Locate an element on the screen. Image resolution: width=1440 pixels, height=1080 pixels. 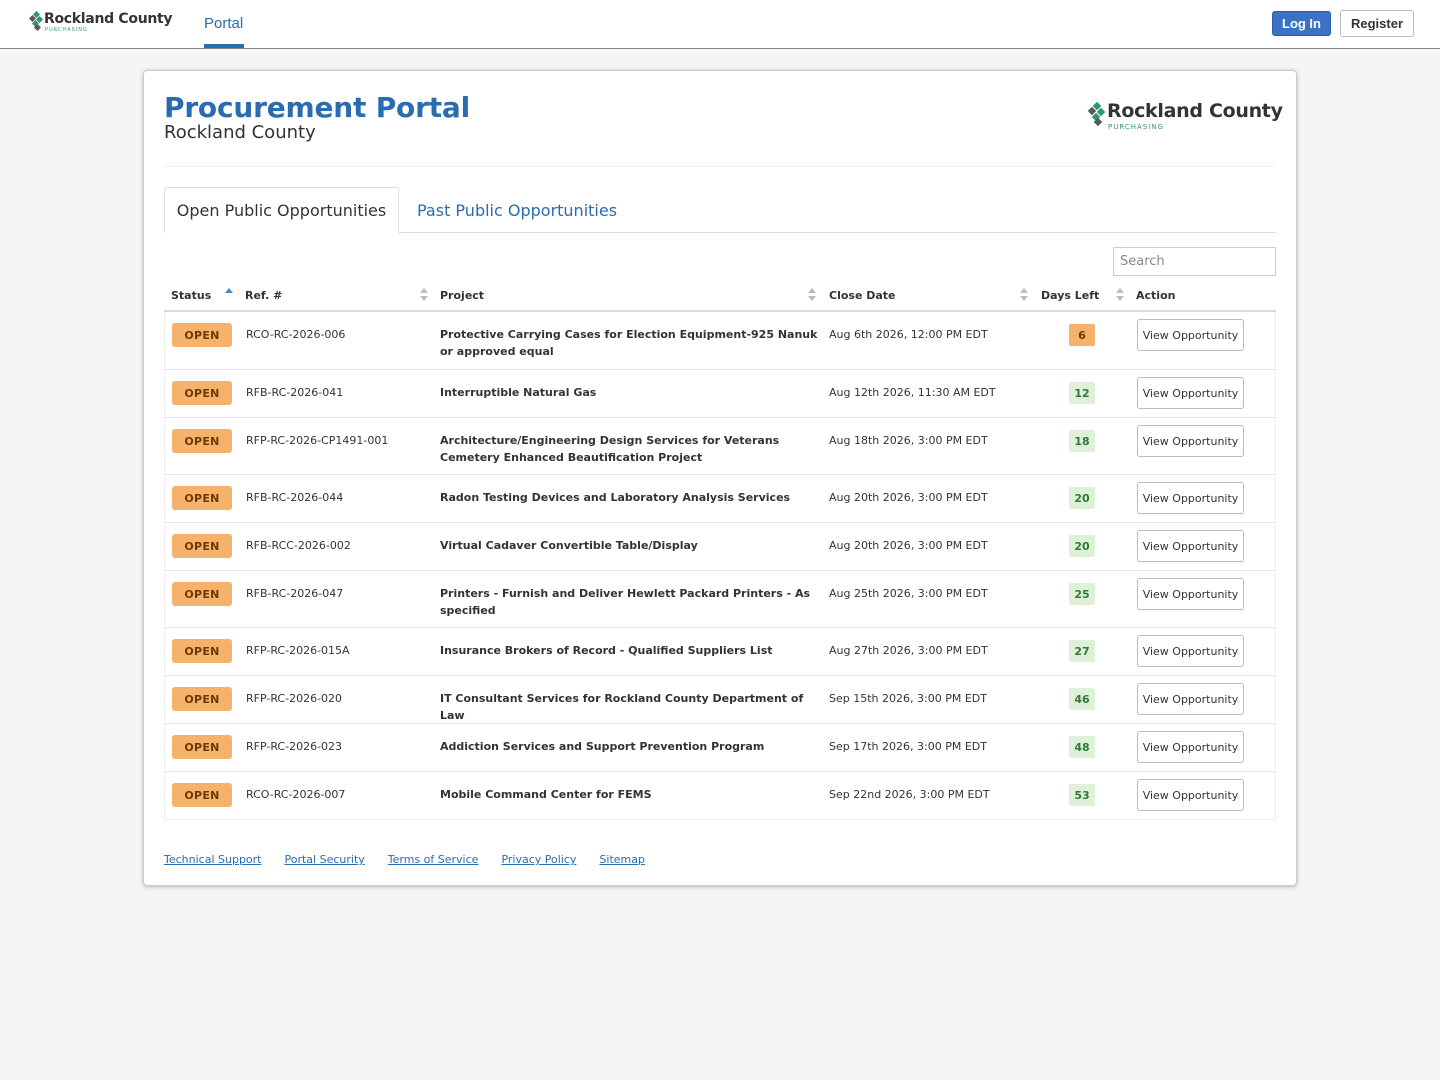
column-header-days-left: Days Left is located at coordinates (1070, 295).